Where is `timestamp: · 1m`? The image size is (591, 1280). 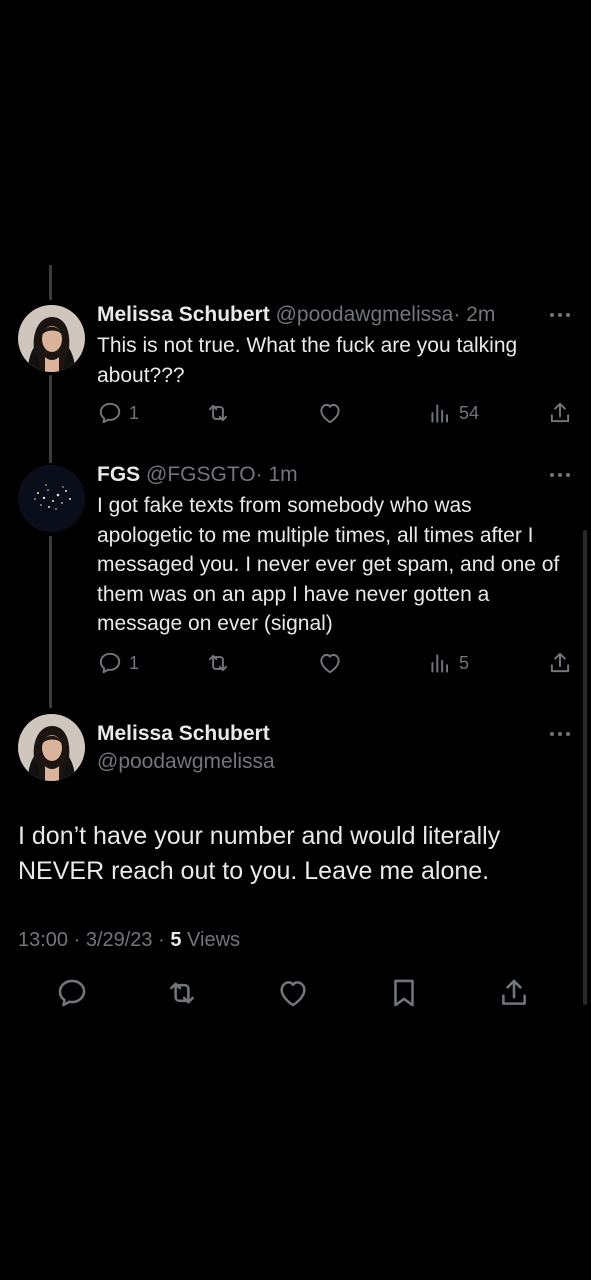 timestamp: · 1m is located at coordinates (277, 474).